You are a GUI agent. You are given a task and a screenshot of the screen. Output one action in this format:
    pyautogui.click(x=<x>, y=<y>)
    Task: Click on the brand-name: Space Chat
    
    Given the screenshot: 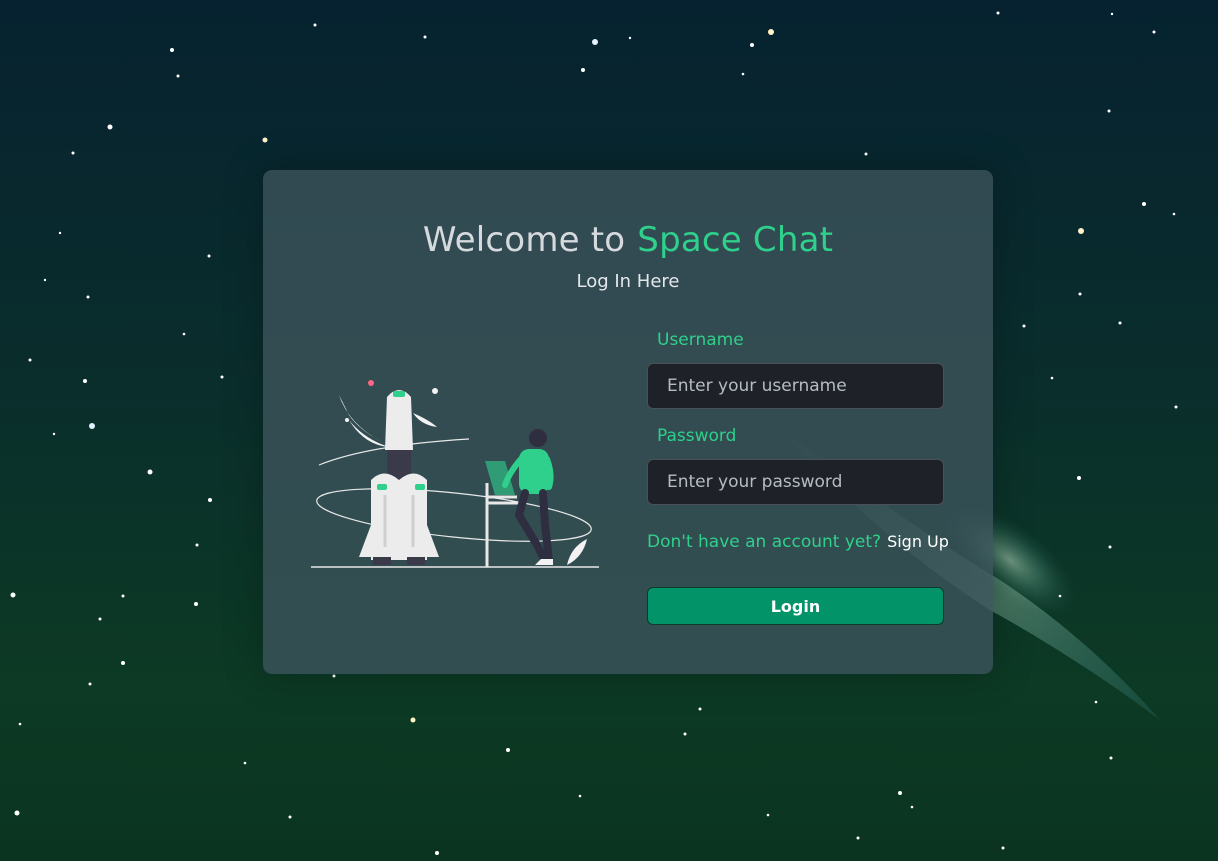 What is the action you would take?
    pyautogui.click(x=735, y=240)
    